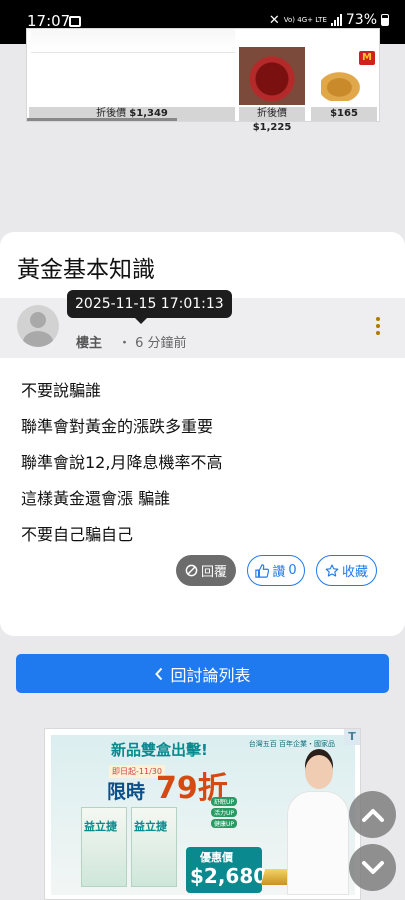  What do you see at coordinates (203, 80) in the screenshot?
I see `top-ad-banner: M 折後價 $1,349 折後價 $1,225 $165` at bounding box center [203, 80].